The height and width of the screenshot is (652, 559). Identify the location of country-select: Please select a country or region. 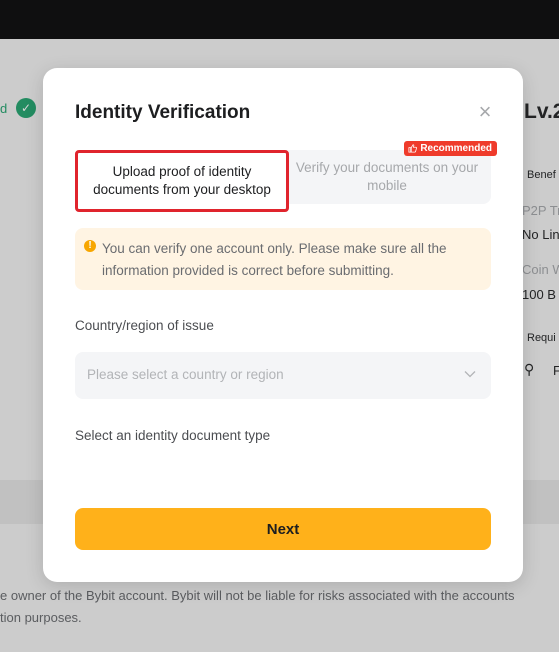
(283, 375).